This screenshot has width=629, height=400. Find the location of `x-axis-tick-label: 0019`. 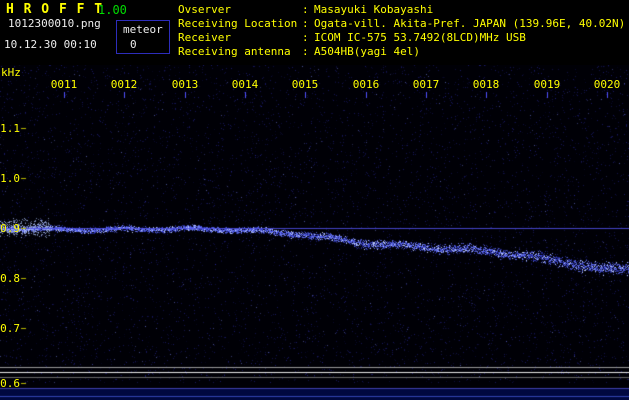

x-axis-tick-label: 0019 is located at coordinates (547, 84).